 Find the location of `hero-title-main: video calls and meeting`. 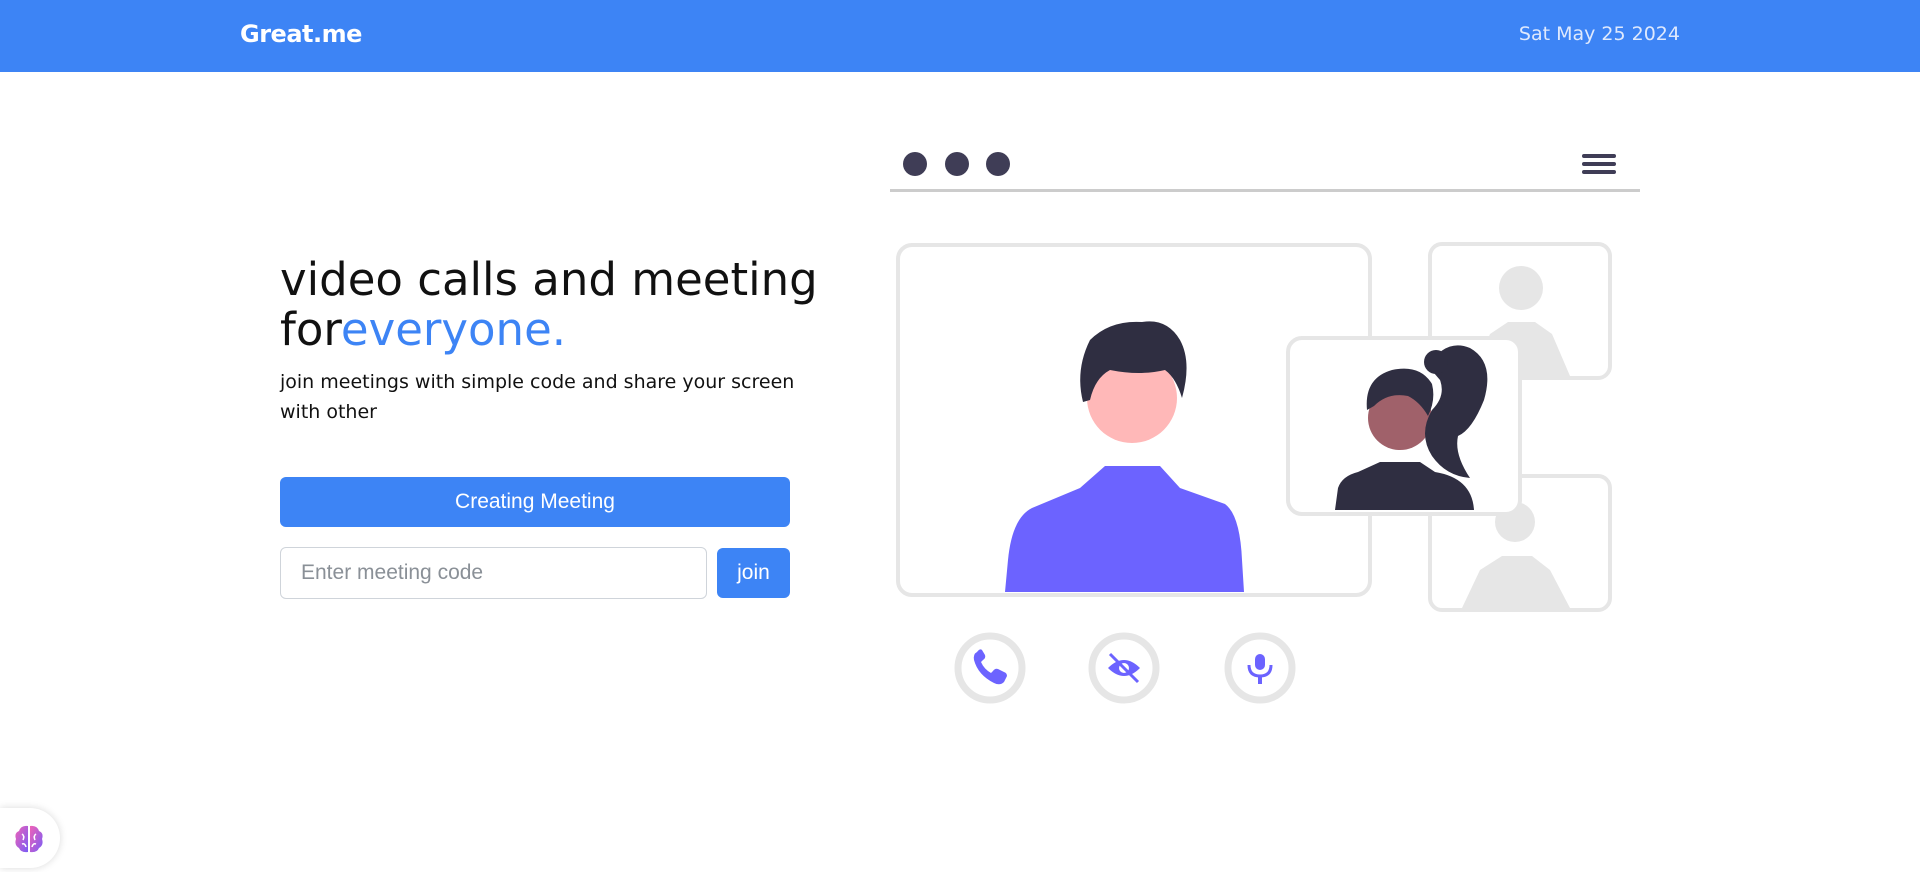

hero-title-main: video calls and meeting is located at coordinates (549, 279).